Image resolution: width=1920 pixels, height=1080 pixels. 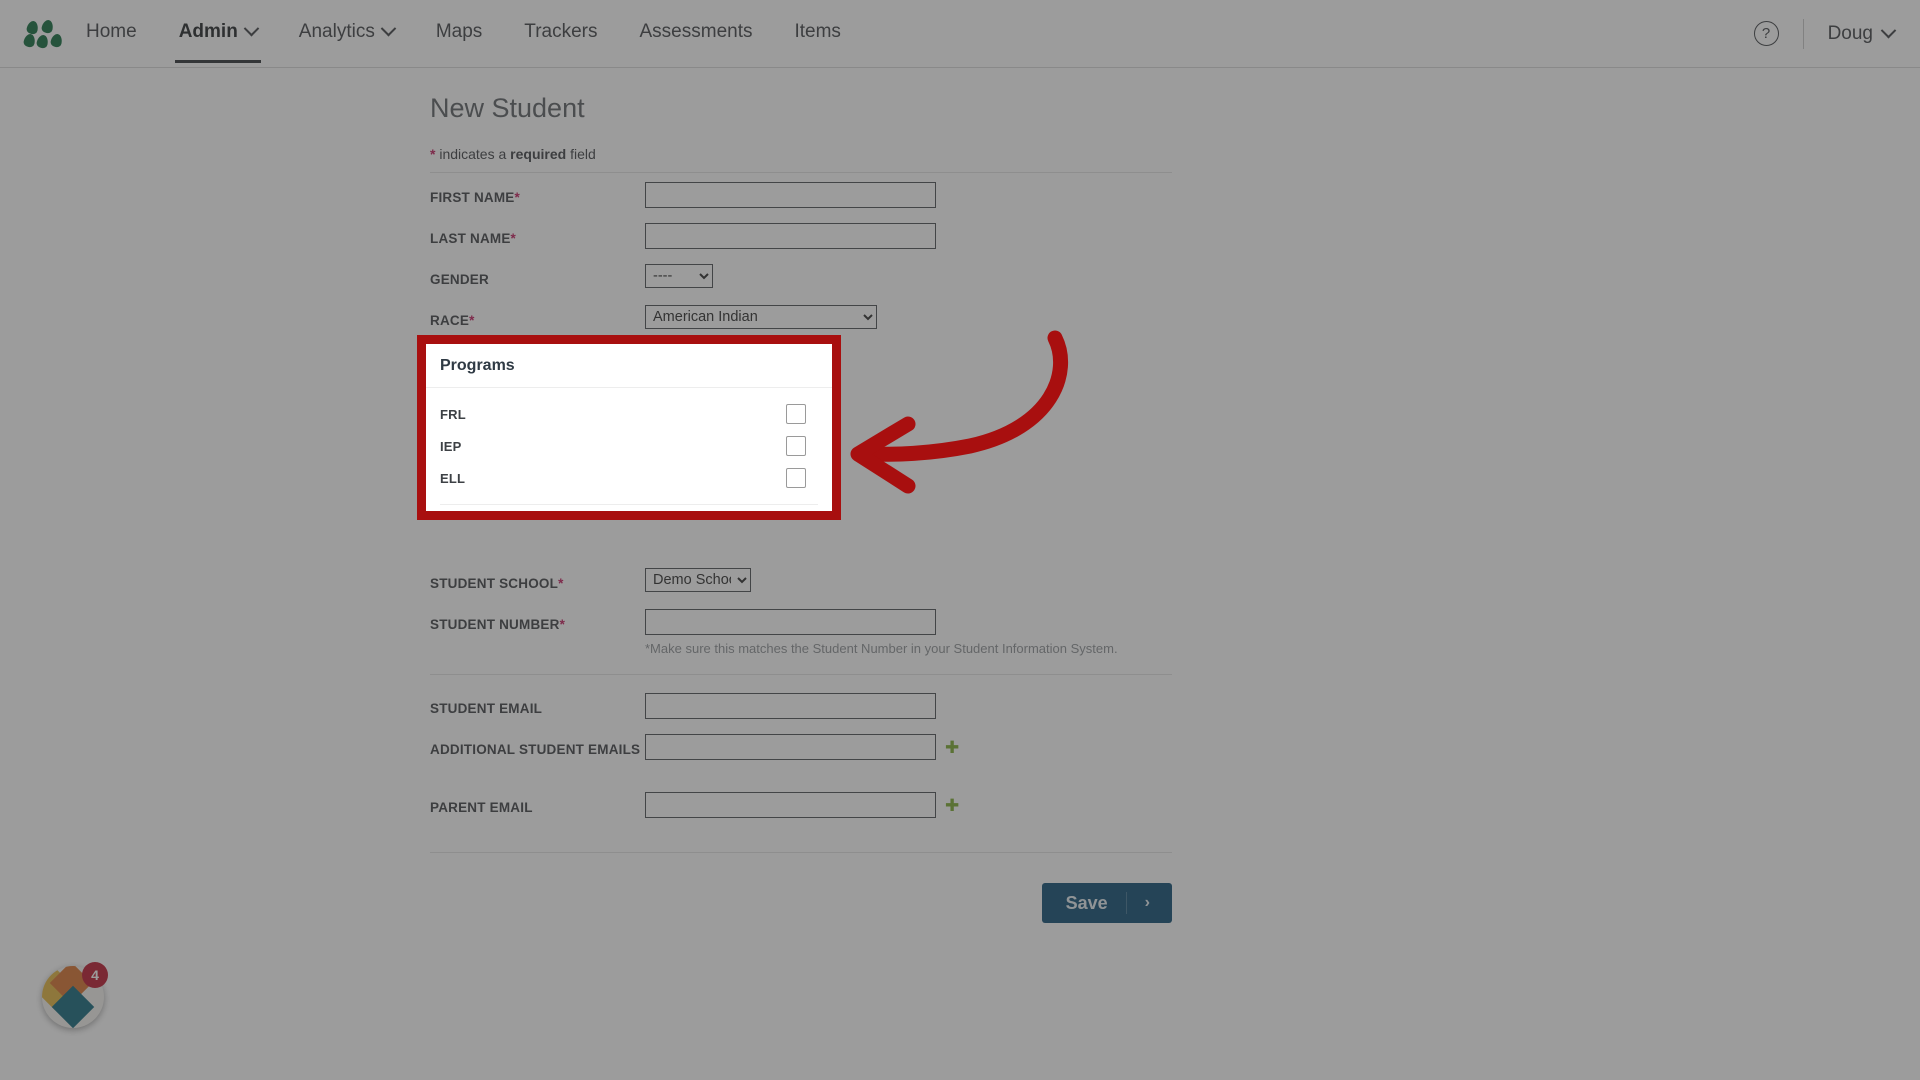 I want to click on student-email-label: STUDENT EMAIL, so click(x=537, y=704).